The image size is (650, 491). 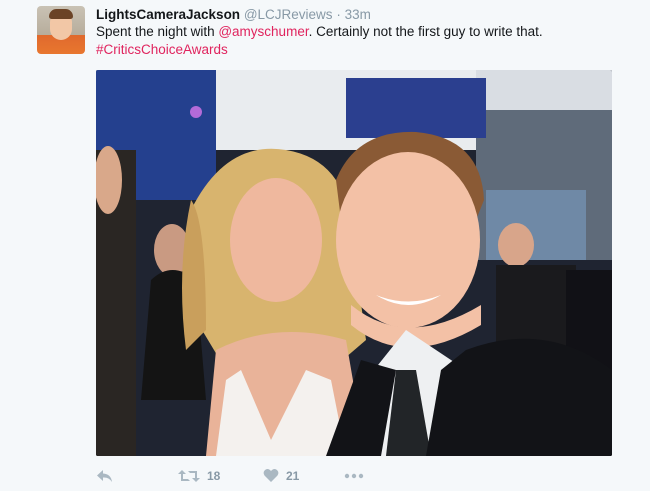 What do you see at coordinates (271, 475) in the screenshot?
I see `heart-icon` at bounding box center [271, 475].